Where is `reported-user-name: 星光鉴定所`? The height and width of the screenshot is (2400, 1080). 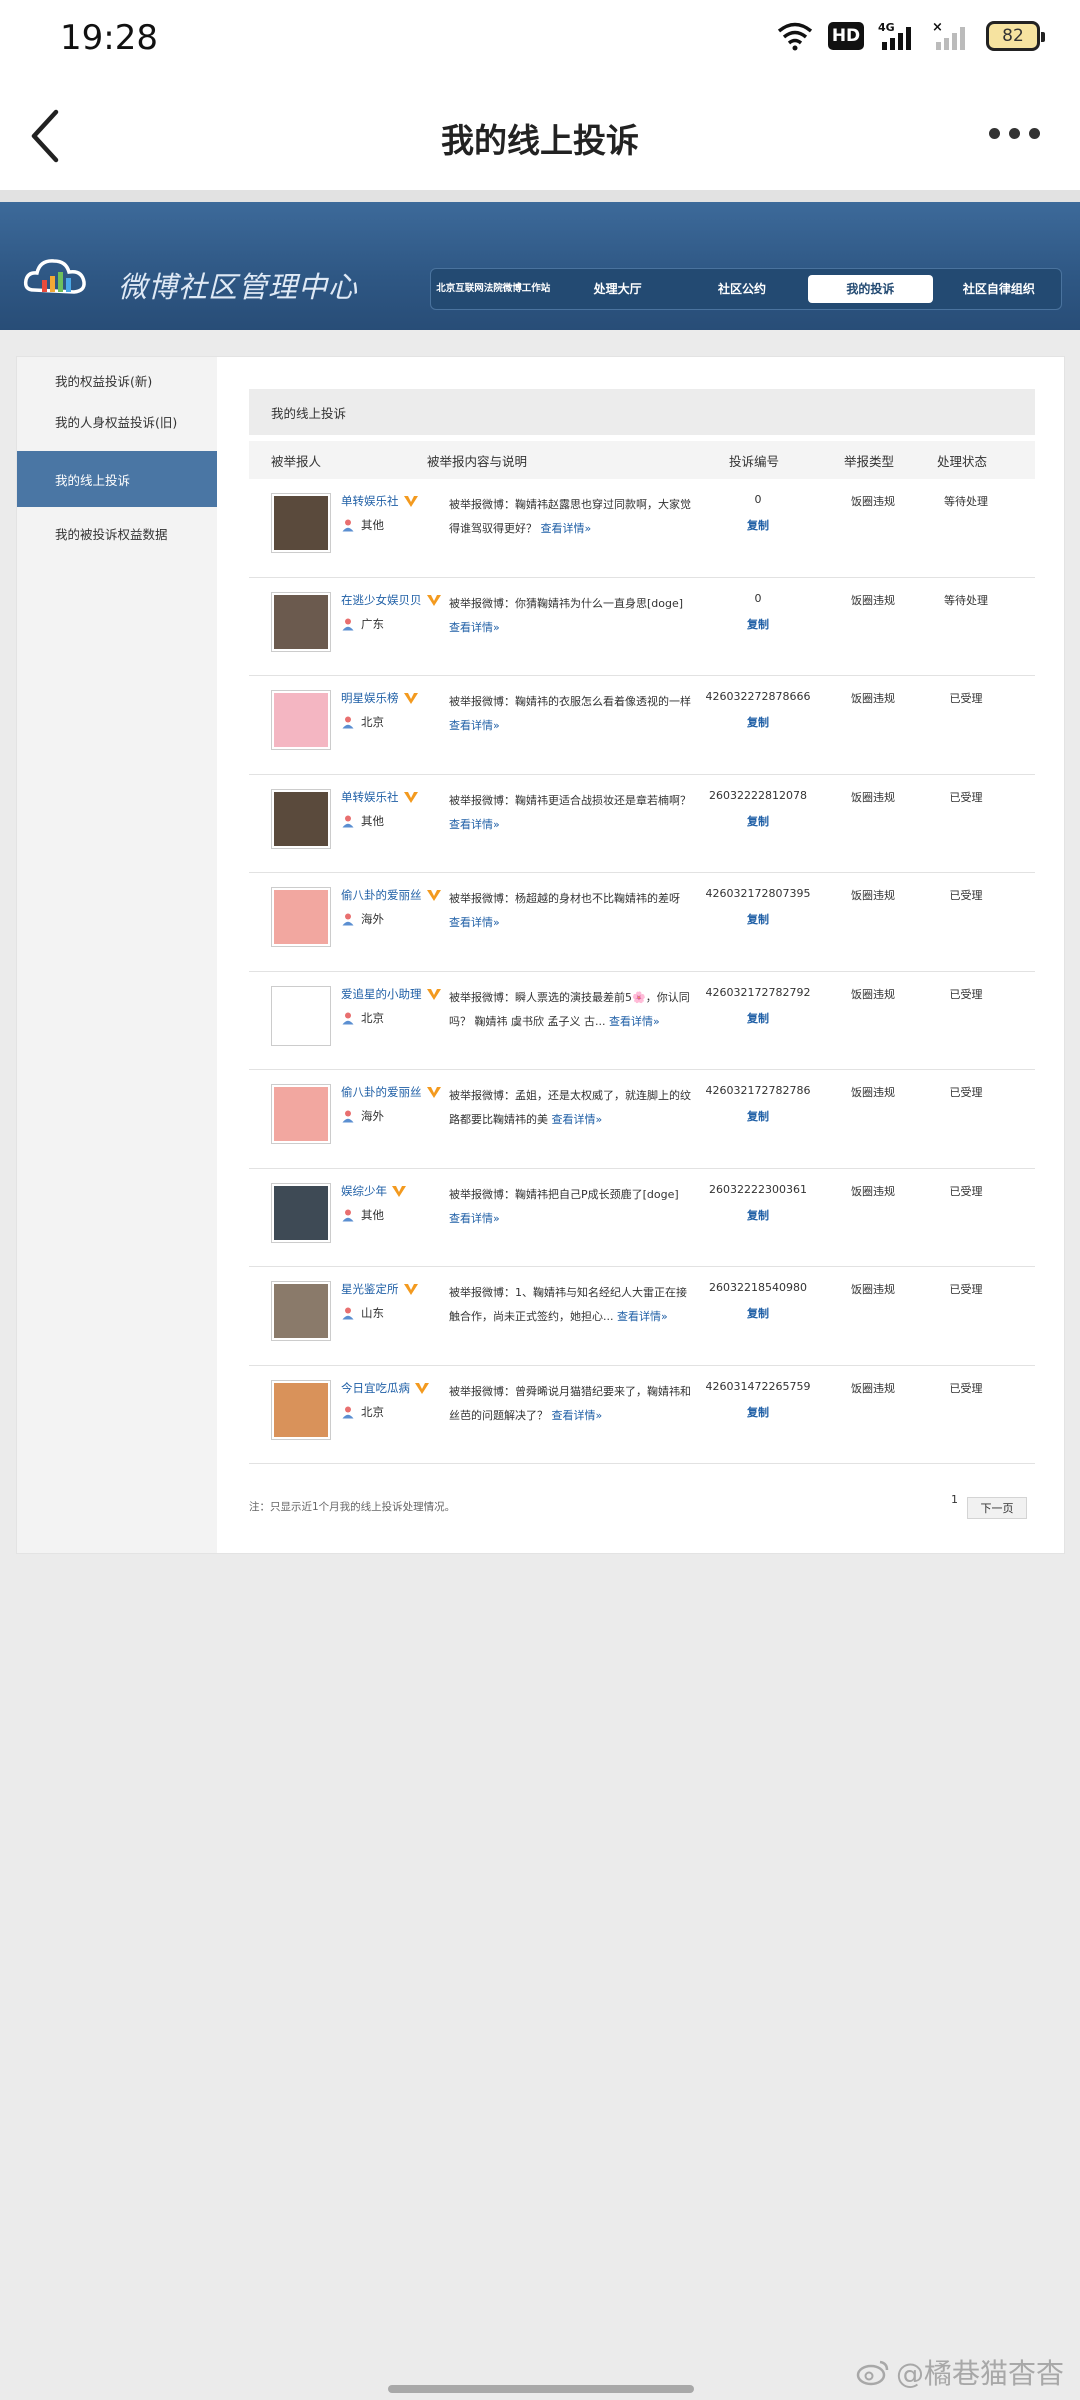 reported-user-name: 星光鉴定所 is located at coordinates (380, 1289).